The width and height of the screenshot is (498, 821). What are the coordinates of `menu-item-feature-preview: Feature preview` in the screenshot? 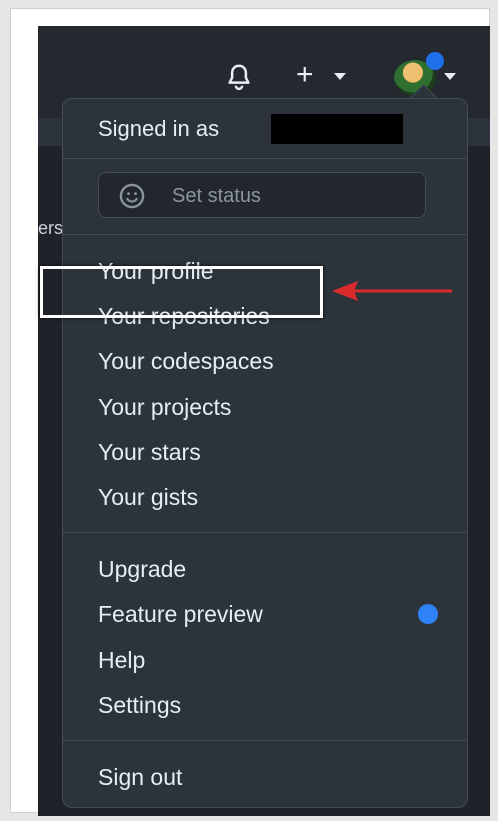 It's located at (180, 614).